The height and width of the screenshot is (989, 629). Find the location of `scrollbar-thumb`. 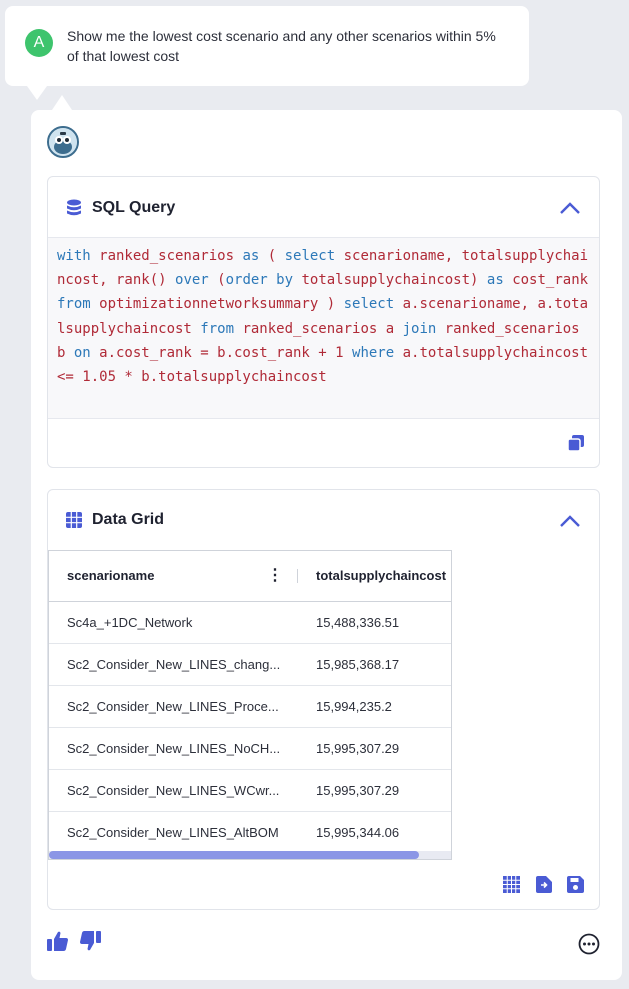

scrollbar-thumb is located at coordinates (234, 855).